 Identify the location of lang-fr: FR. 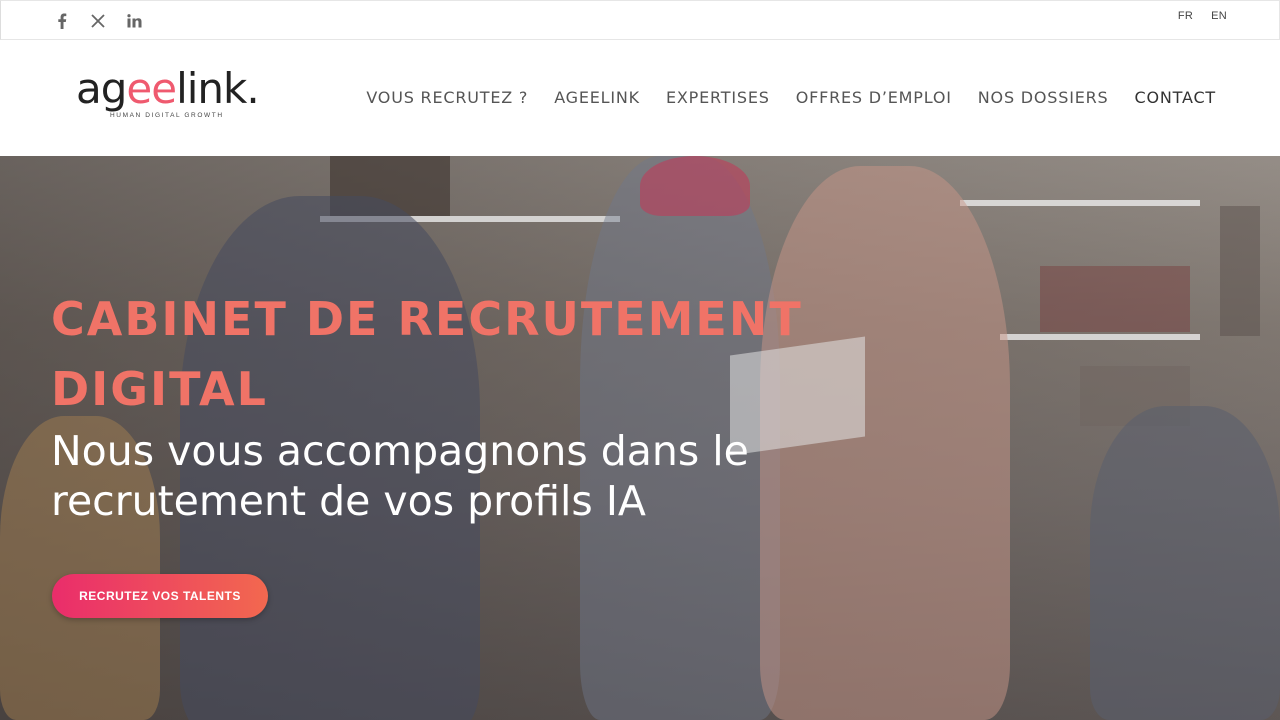
(1185, 16).